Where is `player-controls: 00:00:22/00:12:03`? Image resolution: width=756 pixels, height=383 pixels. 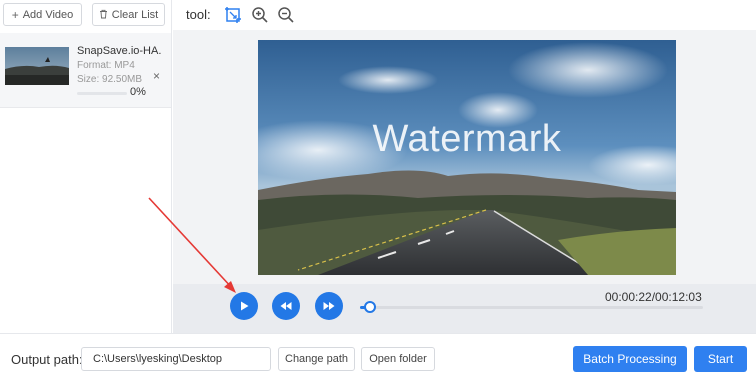 player-controls: 00:00:22/00:12:03 is located at coordinates (464, 308).